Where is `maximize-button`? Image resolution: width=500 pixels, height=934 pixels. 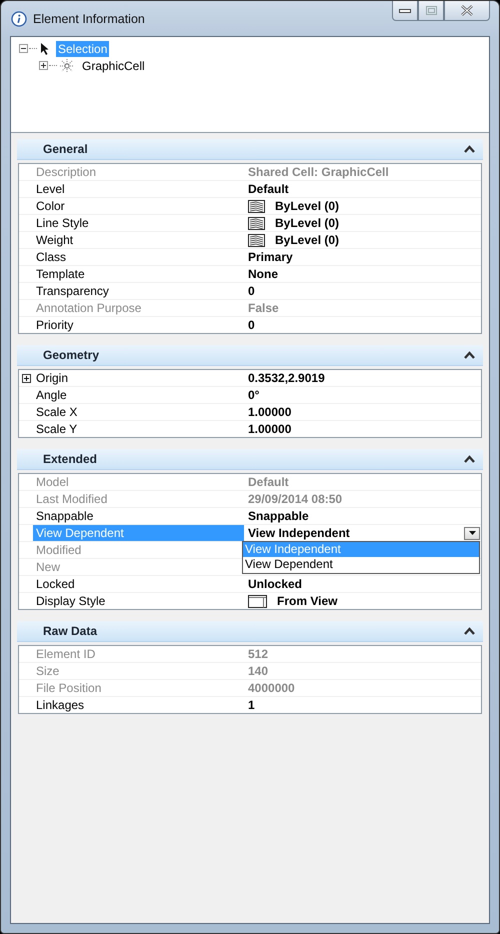
maximize-button is located at coordinates (431, 11).